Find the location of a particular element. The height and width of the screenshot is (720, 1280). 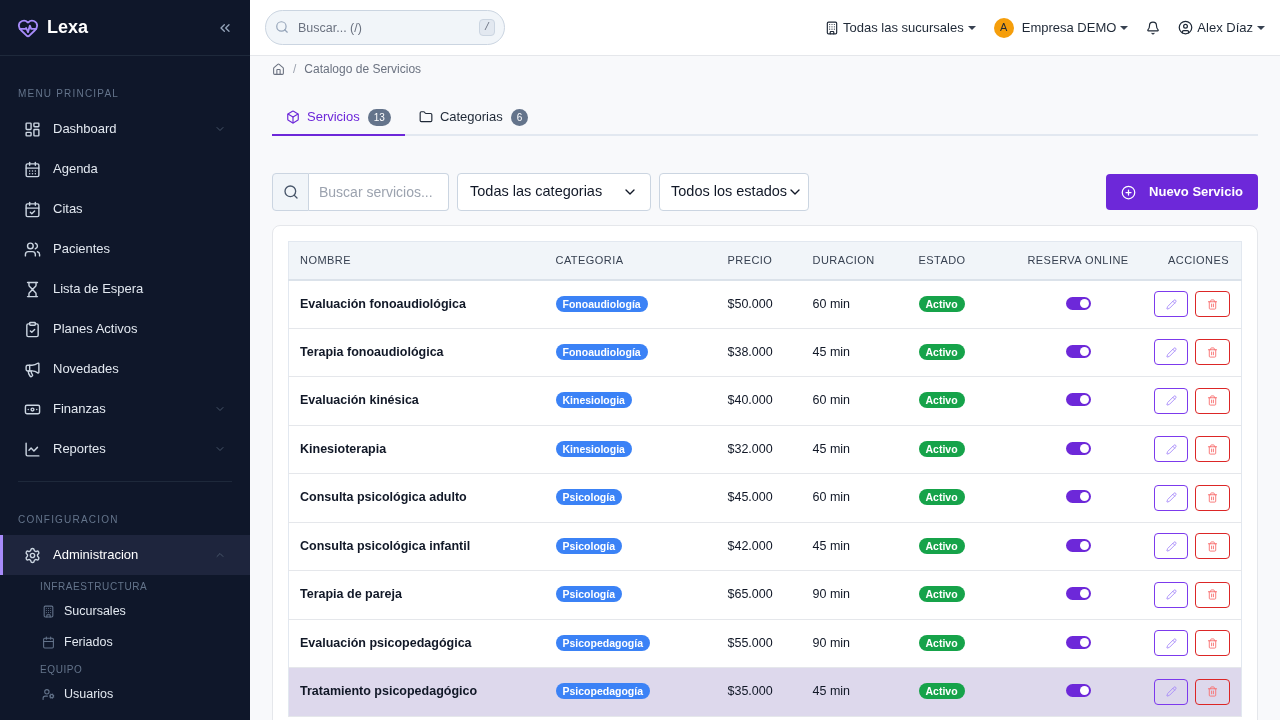

sidebar-item: Agenda is located at coordinates (125, 169).